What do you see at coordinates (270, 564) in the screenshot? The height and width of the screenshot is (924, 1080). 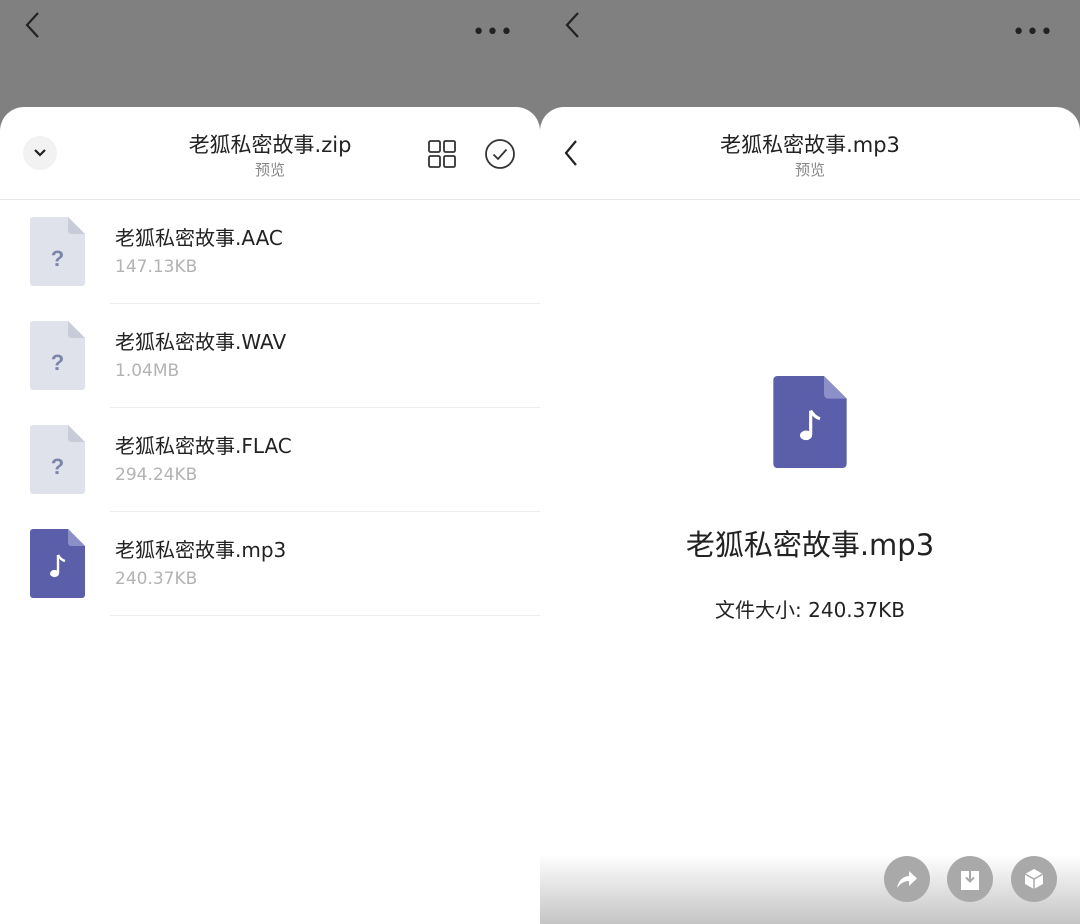 I see `file-list-item: 老狐私密故事.mp3 240.37KB` at bounding box center [270, 564].